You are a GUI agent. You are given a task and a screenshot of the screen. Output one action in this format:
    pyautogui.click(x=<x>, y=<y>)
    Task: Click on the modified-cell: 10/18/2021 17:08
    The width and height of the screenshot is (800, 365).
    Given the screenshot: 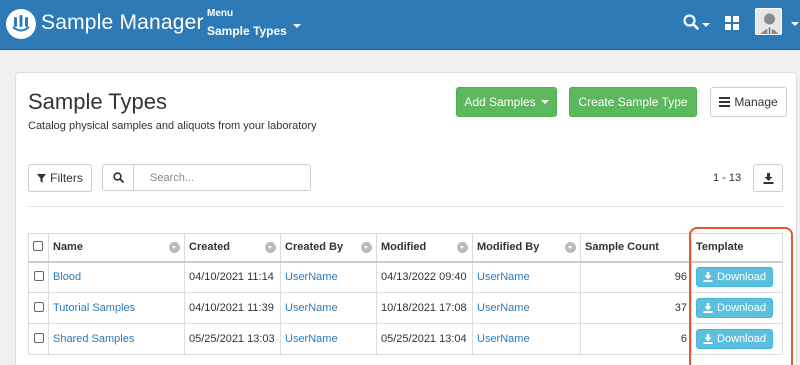 What is the action you would take?
    pyautogui.click(x=424, y=308)
    